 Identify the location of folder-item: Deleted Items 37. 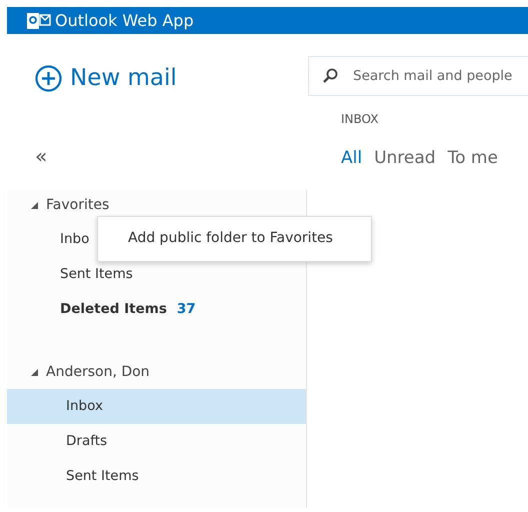
(156, 309).